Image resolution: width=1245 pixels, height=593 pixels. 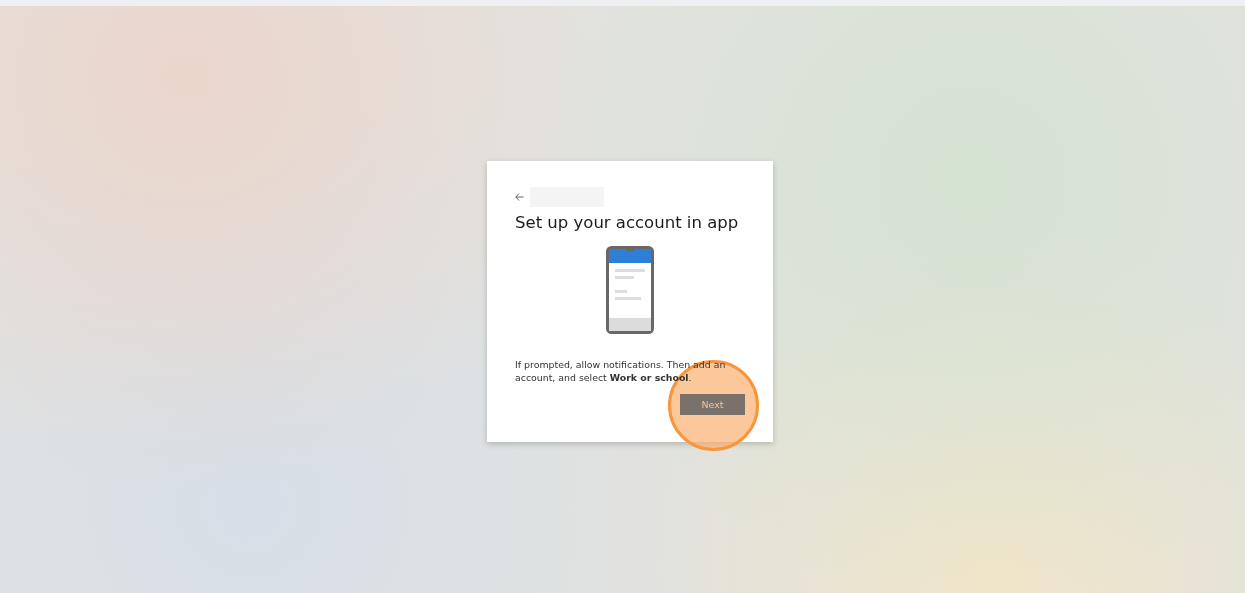 What do you see at coordinates (519, 197) in the screenshot?
I see `back-arrow-icon` at bounding box center [519, 197].